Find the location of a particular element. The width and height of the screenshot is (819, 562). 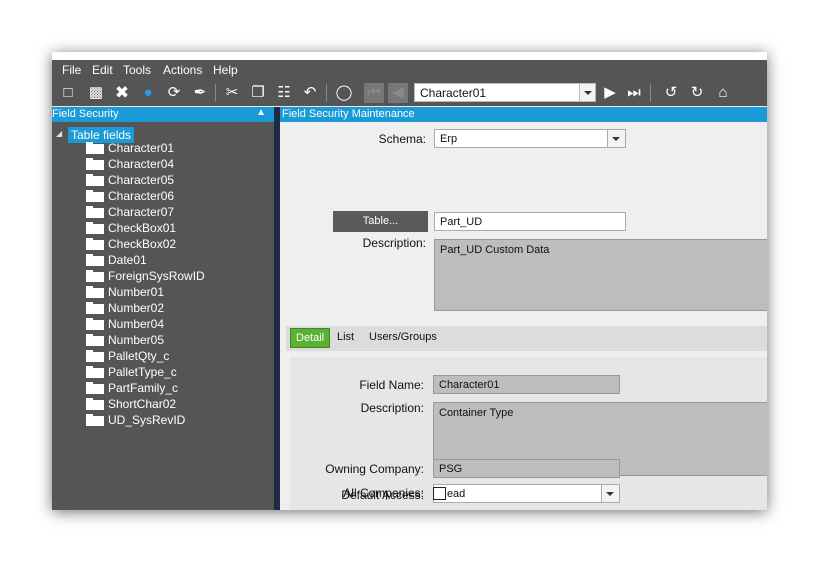

table-field: Part_UD is located at coordinates (530, 221).